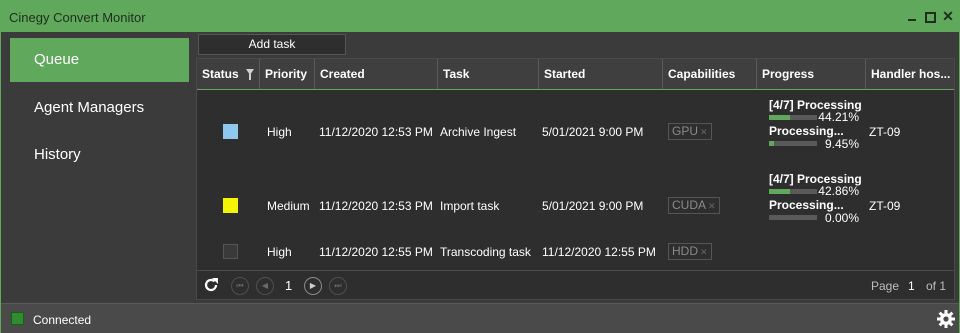  I want to click on column-header-status: Status, so click(228, 74).